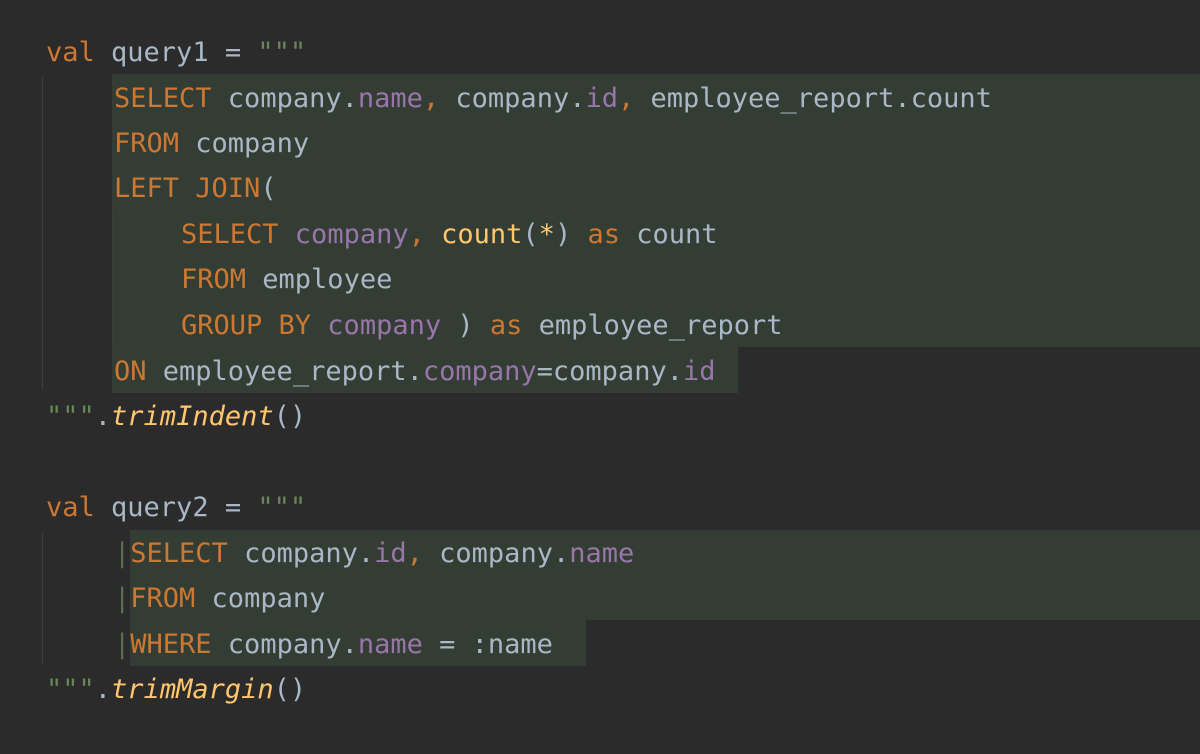 The image size is (1200, 754). I want to click on identifier: query1 =, so click(176, 52).